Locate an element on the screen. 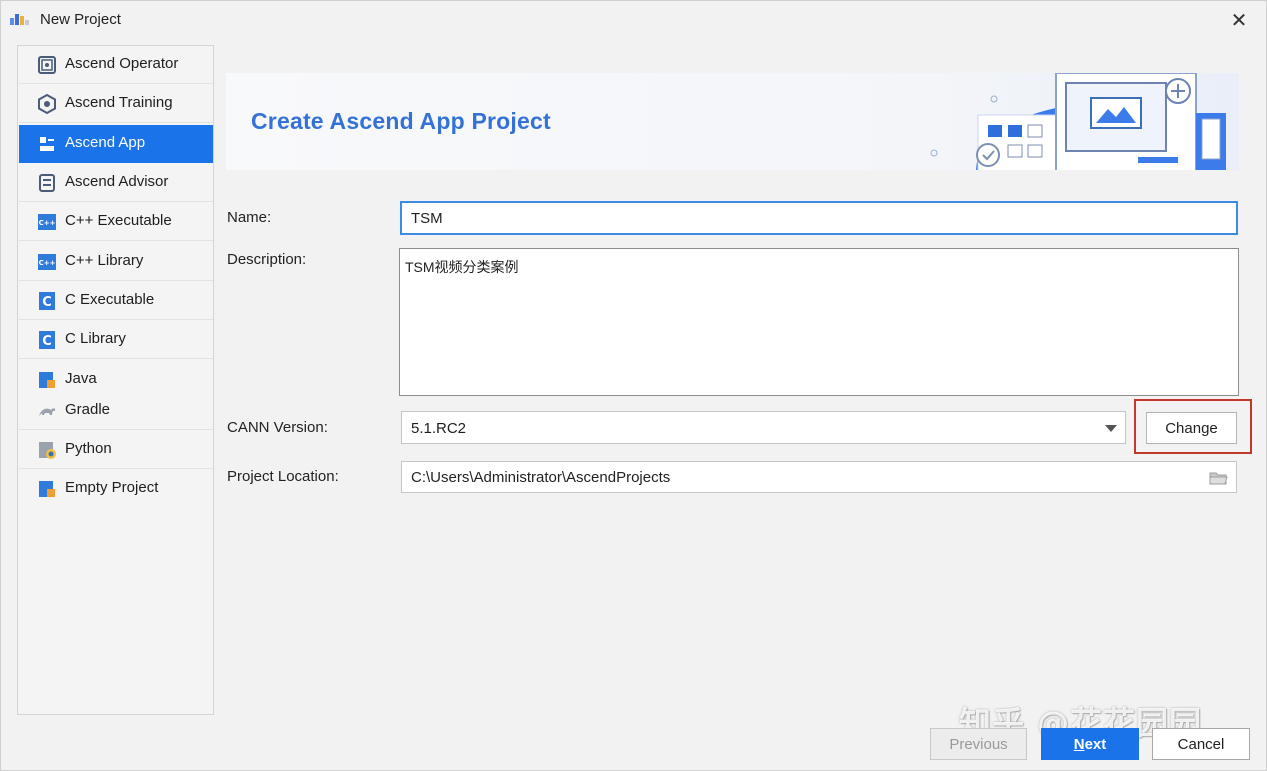 This screenshot has width=1267, height=771. next-button-mnemonic: N is located at coordinates (1079, 744).